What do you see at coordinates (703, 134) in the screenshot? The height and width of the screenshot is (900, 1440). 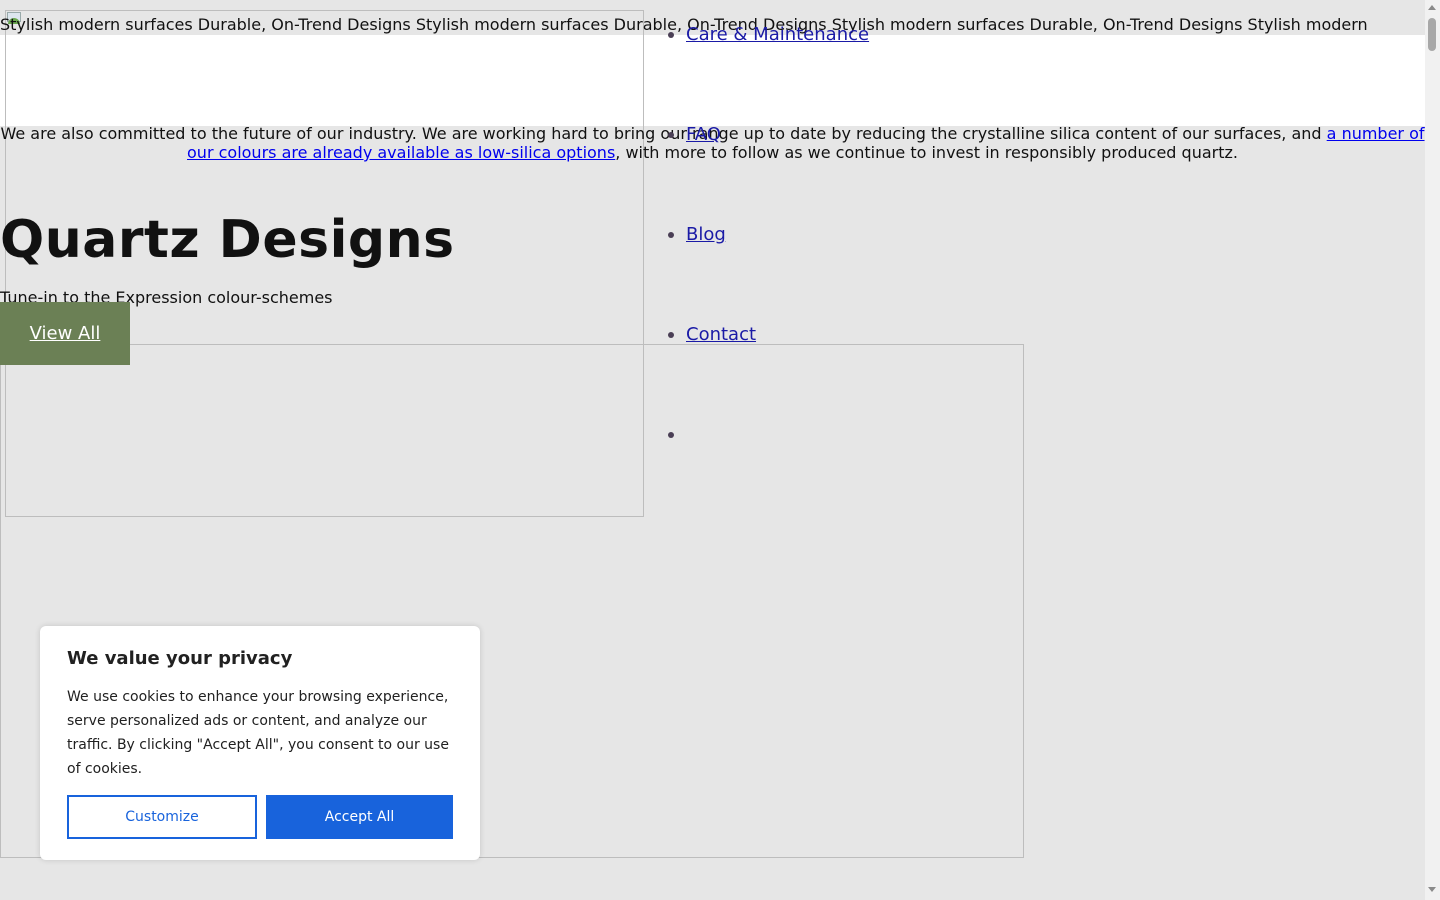 I see `nav-link-faq: FAQ` at bounding box center [703, 134].